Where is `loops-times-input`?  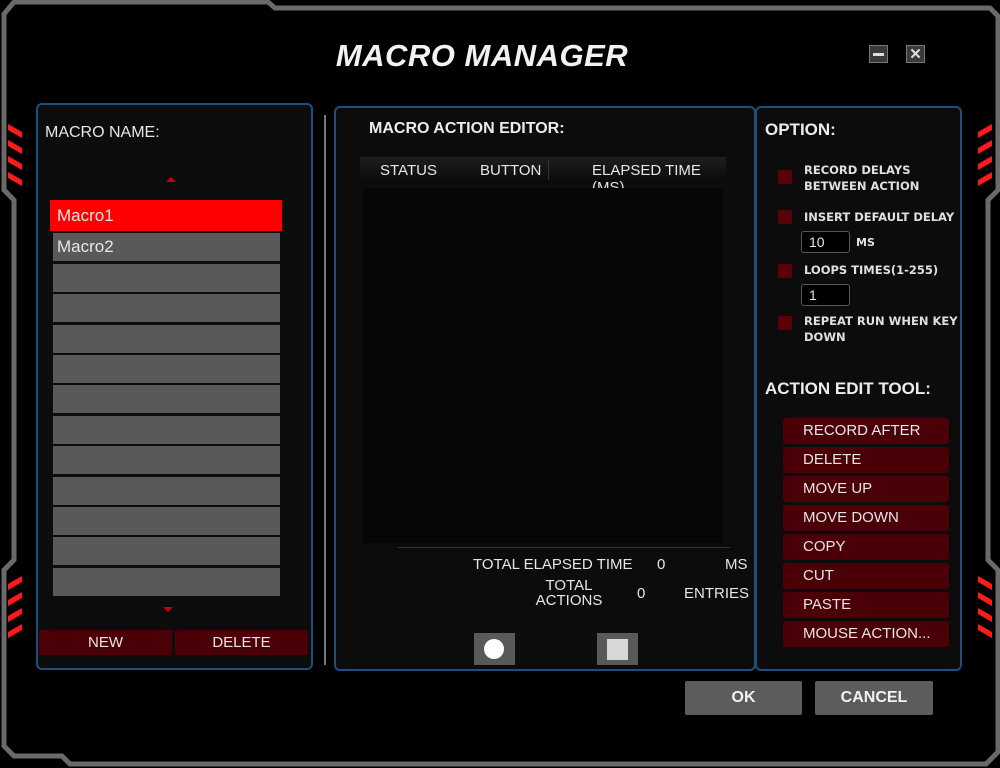
loops-times-input is located at coordinates (825, 295).